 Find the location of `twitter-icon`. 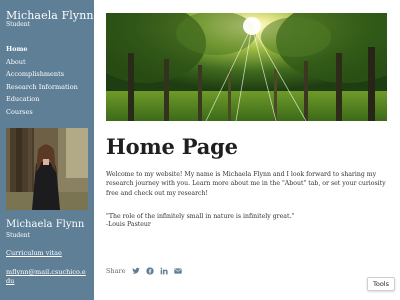

twitter-icon is located at coordinates (136, 271).